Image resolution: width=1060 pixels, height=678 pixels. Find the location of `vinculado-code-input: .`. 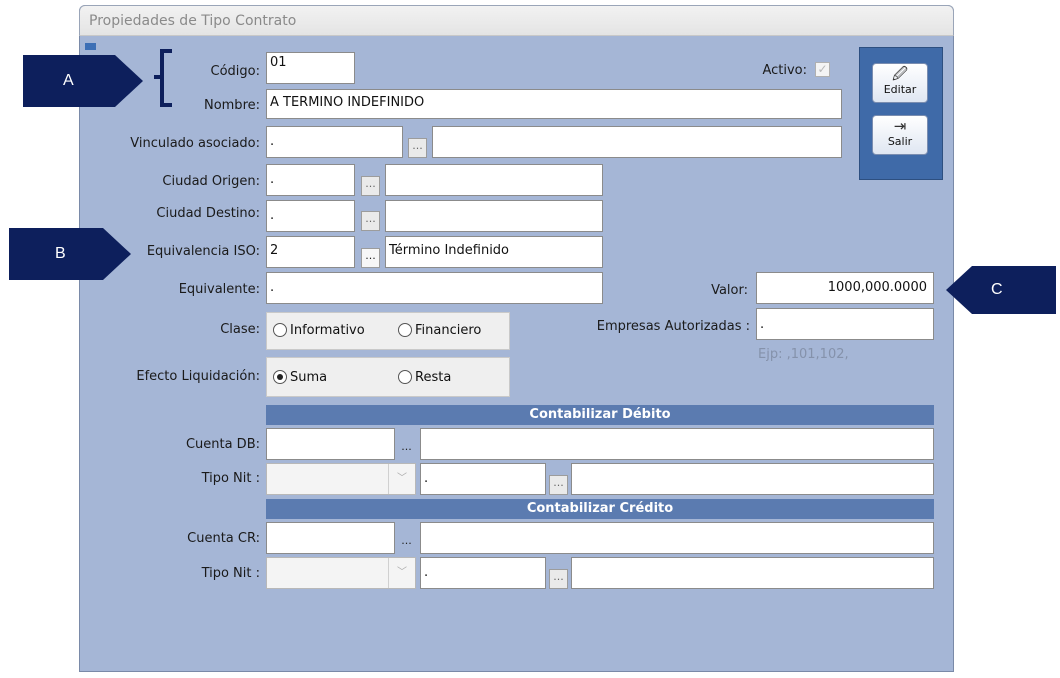

vinculado-code-input: . is located at coordinates (334, 142).